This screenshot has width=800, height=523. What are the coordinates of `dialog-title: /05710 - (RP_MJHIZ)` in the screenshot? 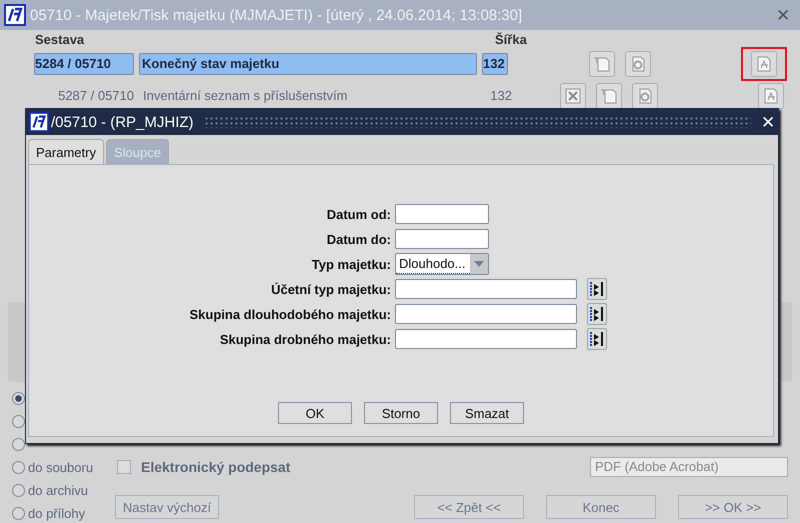 It's located at (122, 122).